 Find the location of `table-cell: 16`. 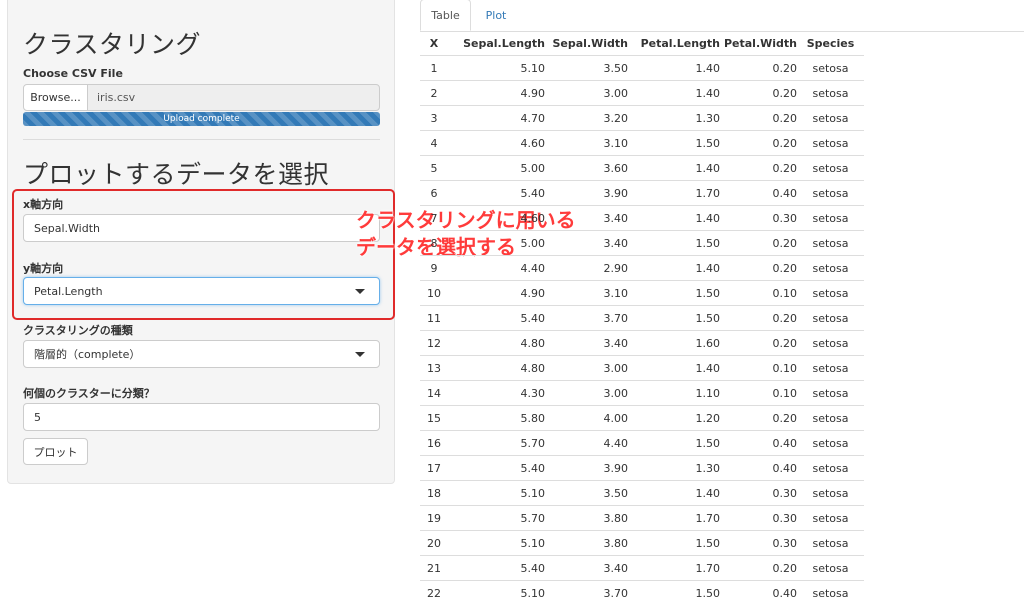

table-cell: 16 is located at coordinates (434, 443).